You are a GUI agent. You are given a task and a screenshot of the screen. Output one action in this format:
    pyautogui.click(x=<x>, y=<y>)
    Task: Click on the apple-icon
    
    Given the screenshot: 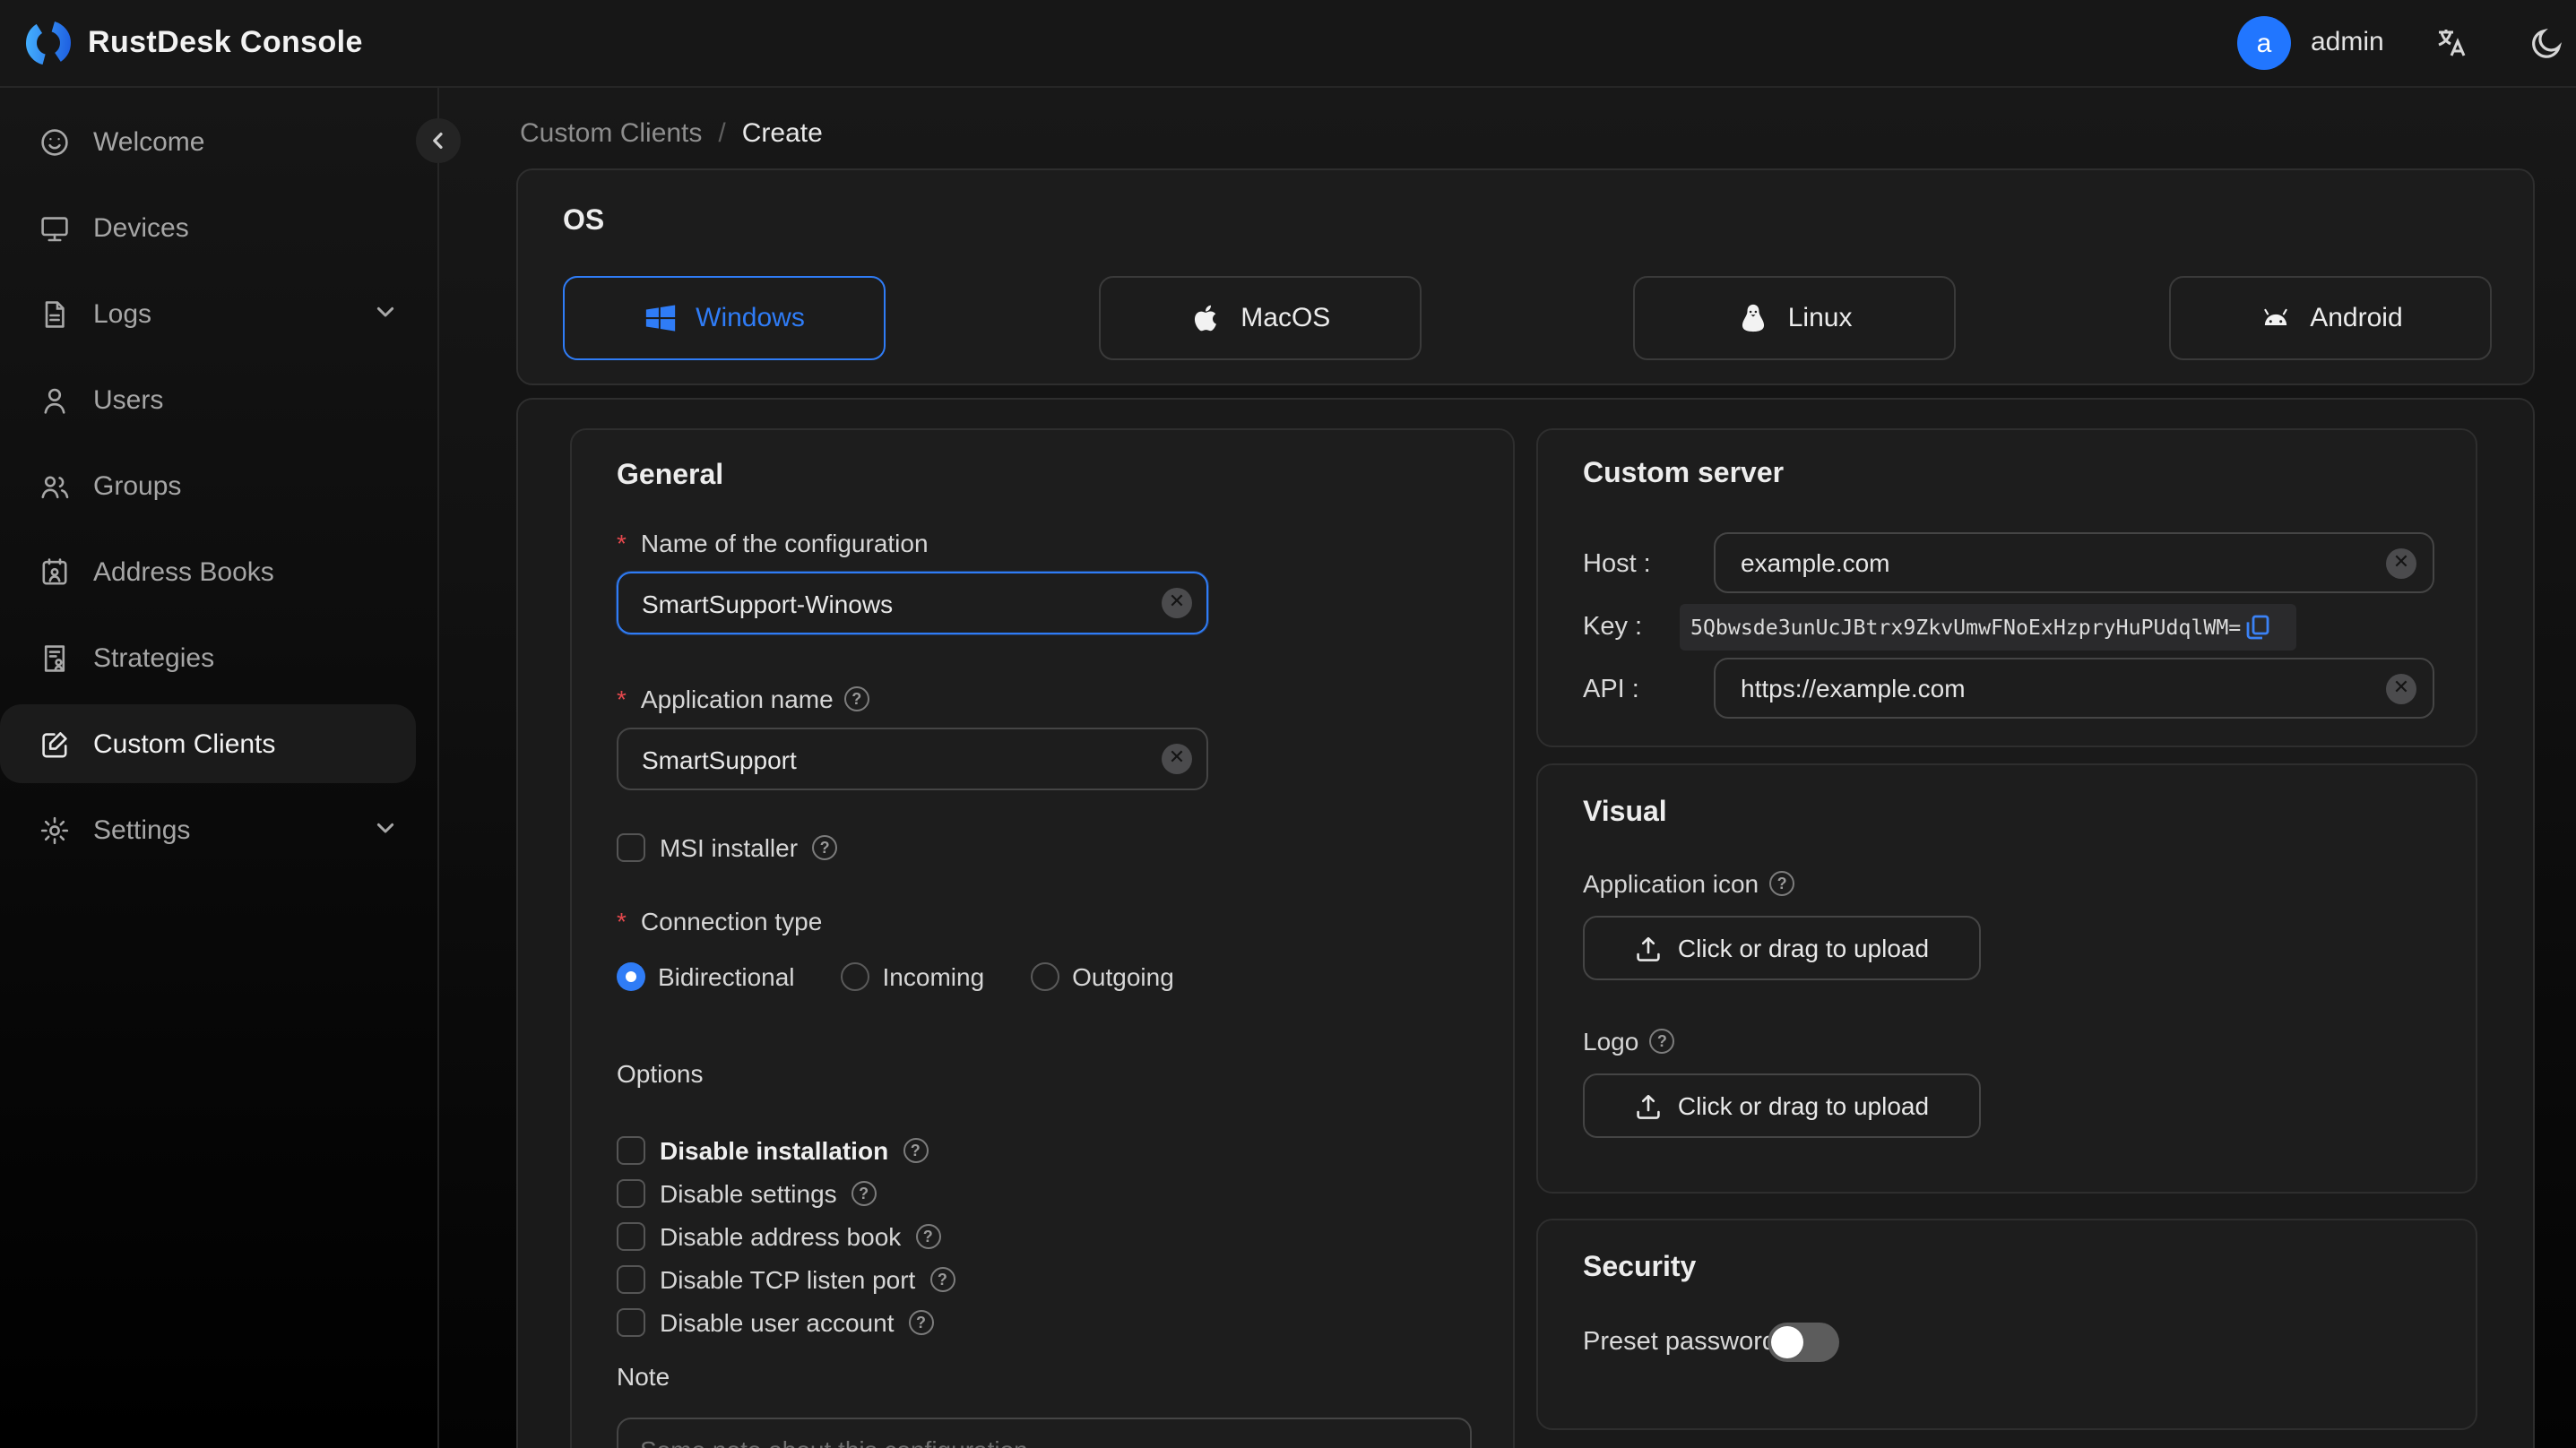 What is the action you would take?
    pyautogui.click(x=1206, y=318)
    